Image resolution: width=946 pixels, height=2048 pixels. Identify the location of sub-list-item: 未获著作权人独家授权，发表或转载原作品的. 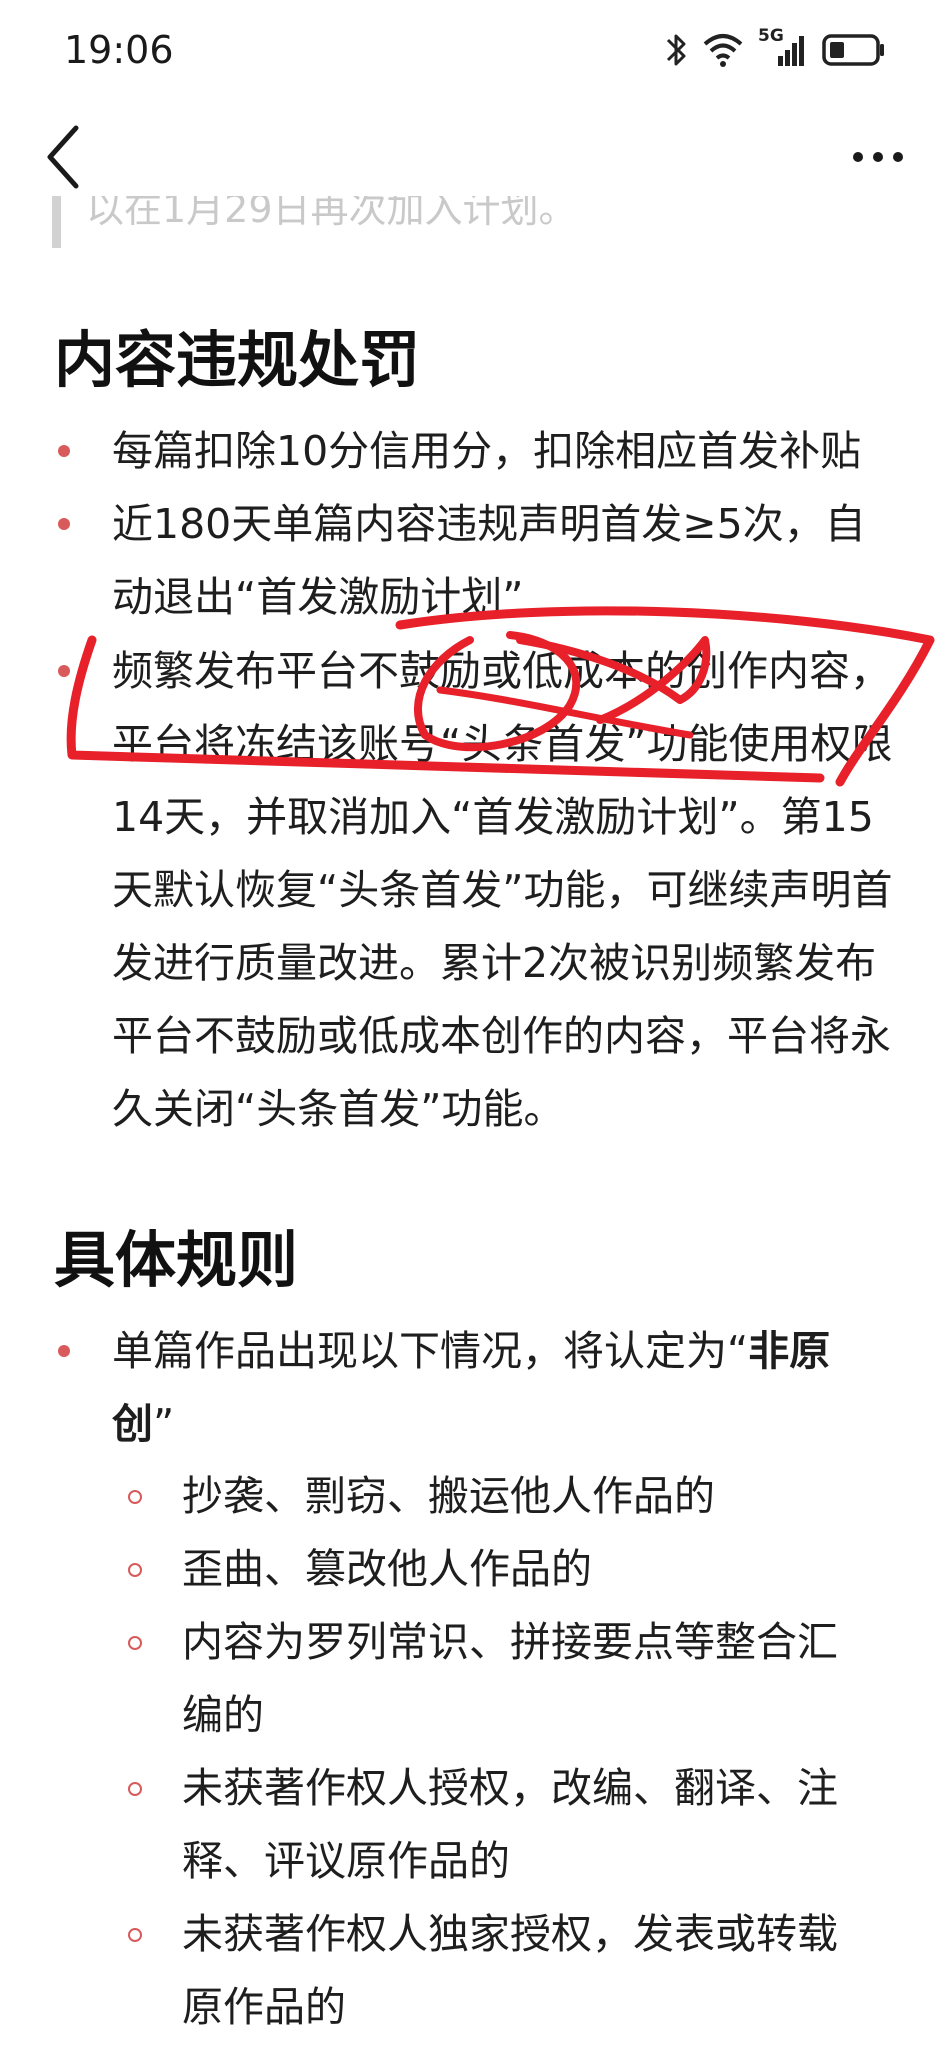
(510, 1970).